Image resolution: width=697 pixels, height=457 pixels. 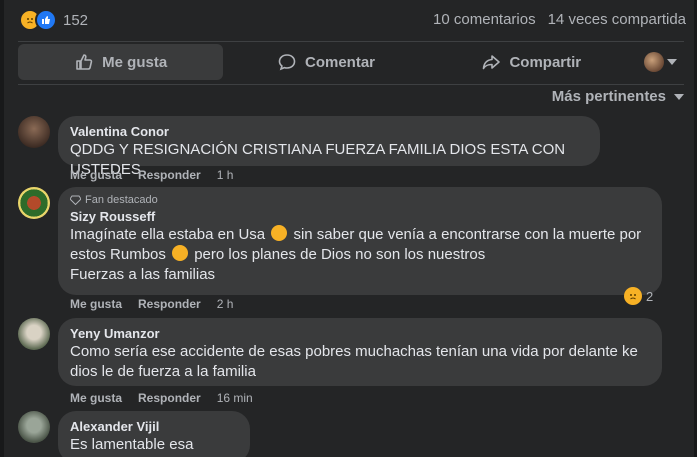 What do you see at coordinates (225, 175) in the screenshot?
I see `comment-timestamp: 1 h` at bounding box center [225, 175].